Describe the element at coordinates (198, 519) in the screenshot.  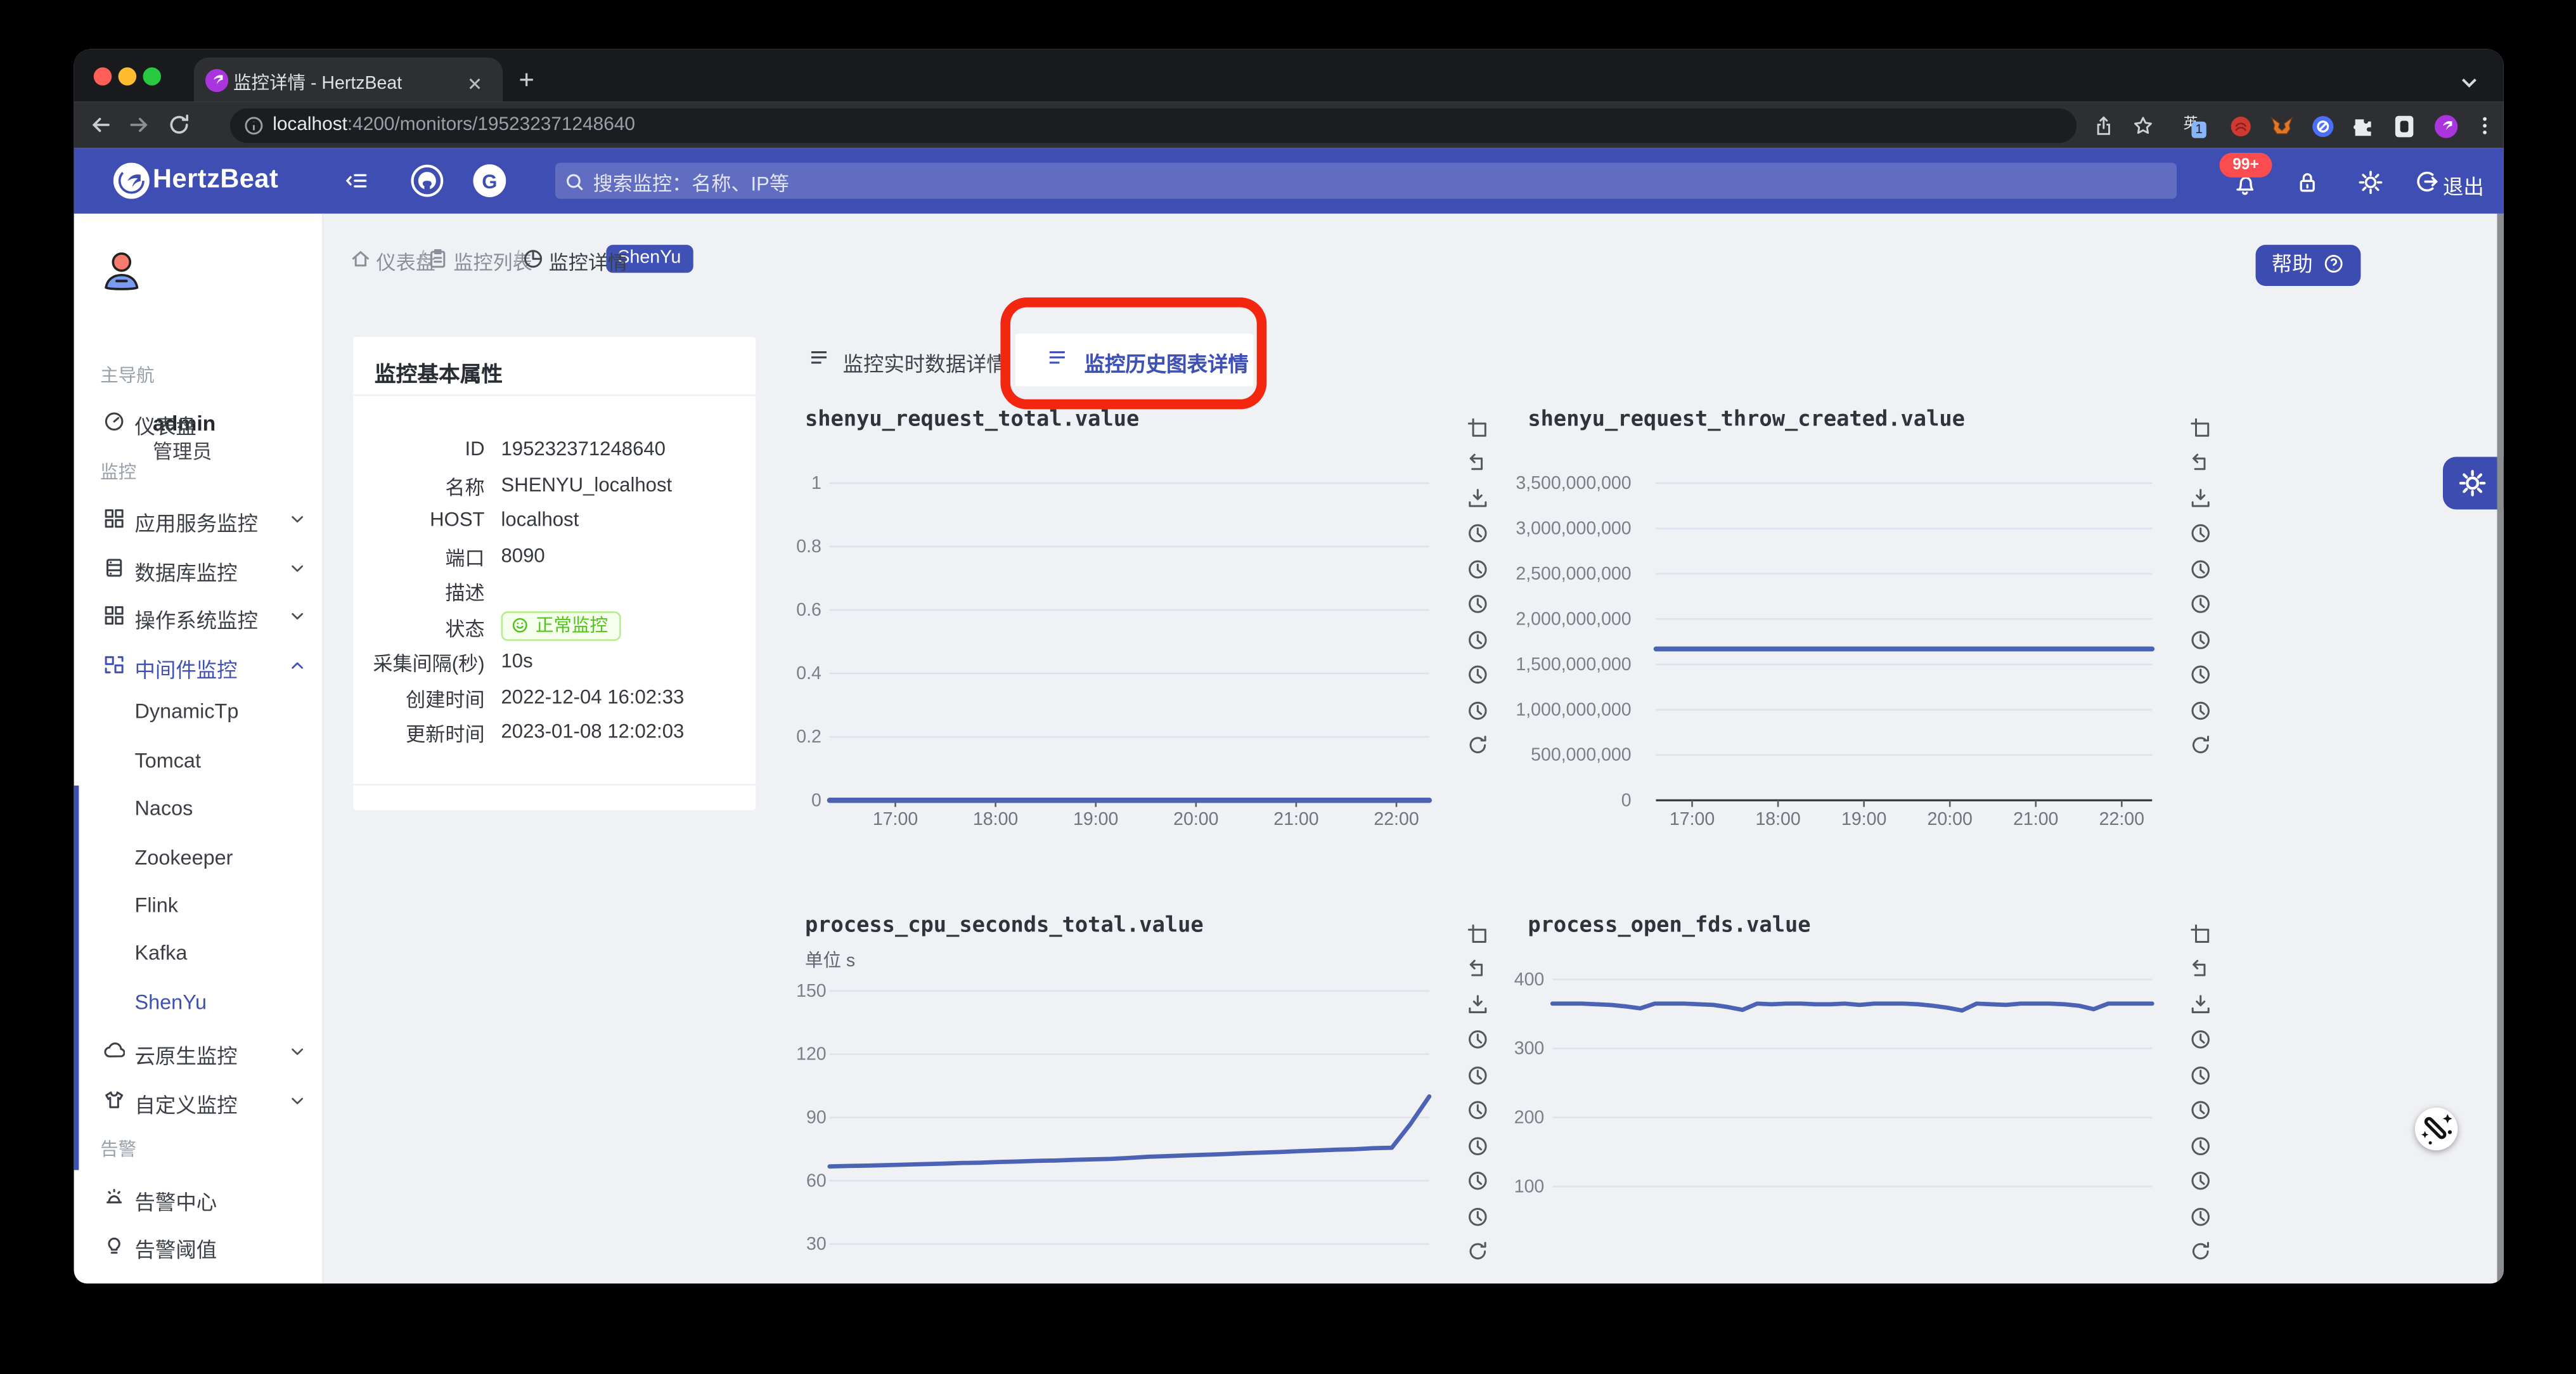
I see `sidebar-item: 应用服务监控` at that location.